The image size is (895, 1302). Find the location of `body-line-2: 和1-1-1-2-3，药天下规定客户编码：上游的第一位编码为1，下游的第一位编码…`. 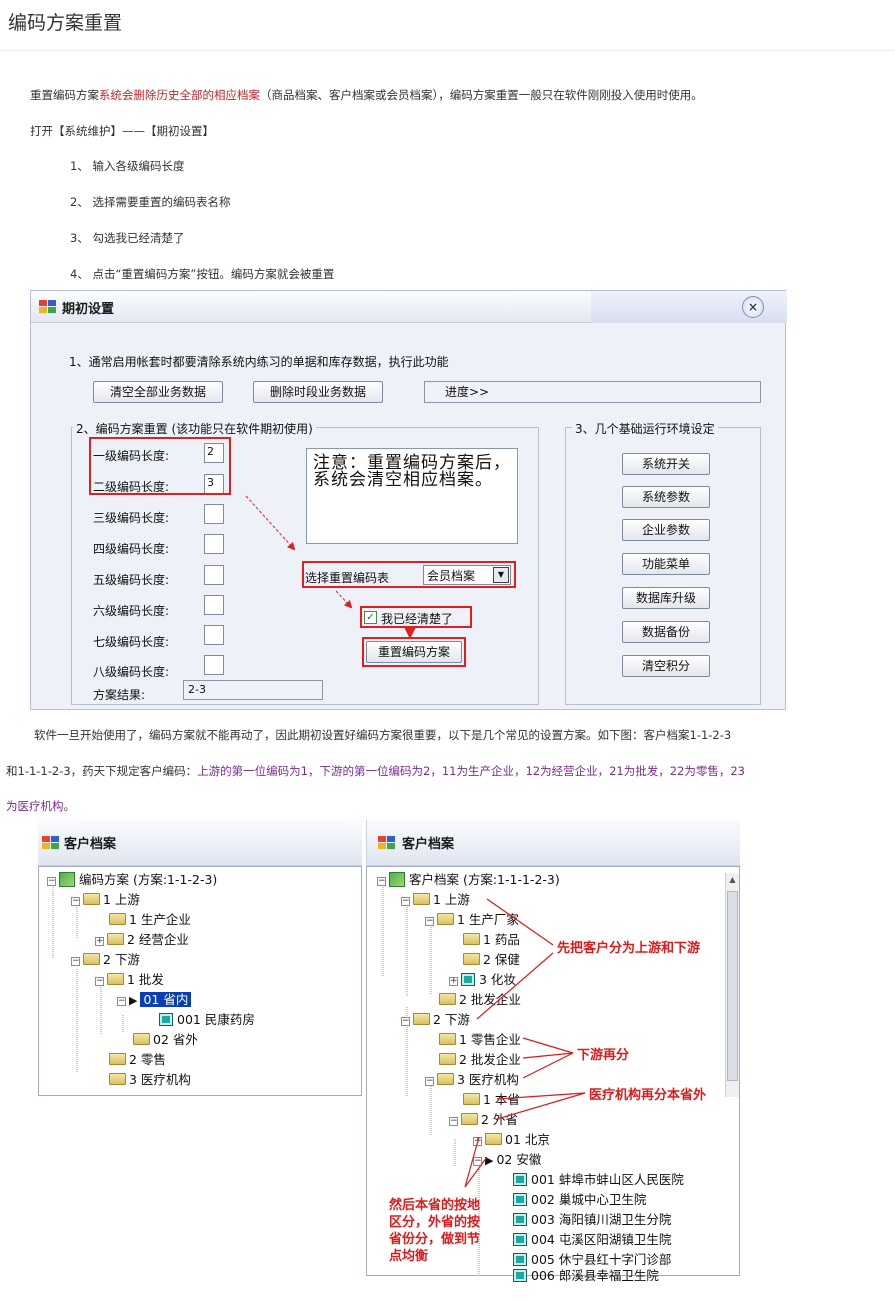

body-line-2: 和1-1-1-2-3，药天下规定客户编码：上游的第一位编码为1，下游的第一位编码… is located at coordinates (375, 771).